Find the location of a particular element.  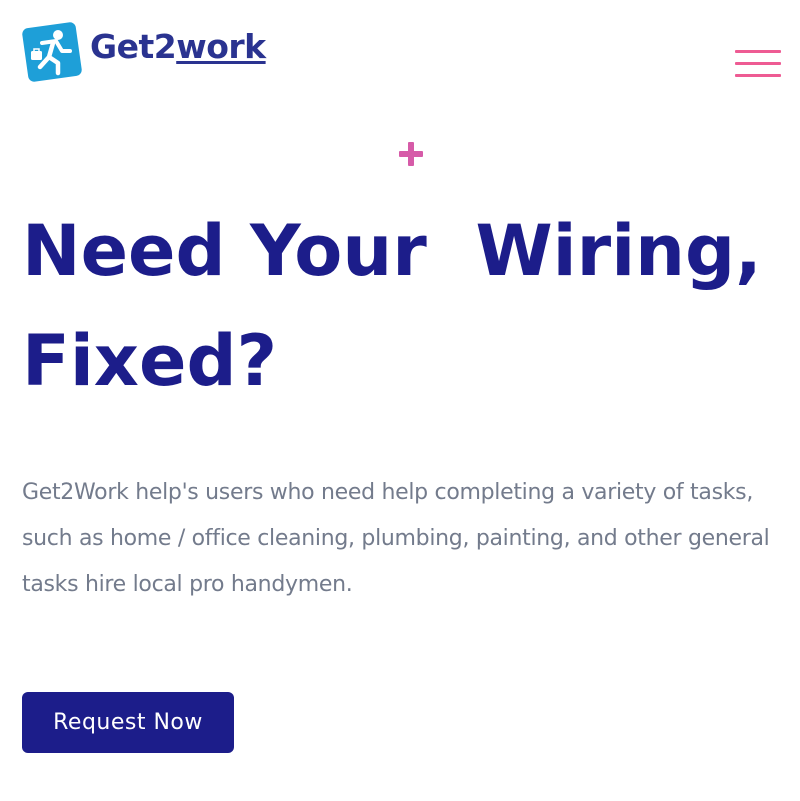

menu-bar-bottom is located at coordinates (758, 75).